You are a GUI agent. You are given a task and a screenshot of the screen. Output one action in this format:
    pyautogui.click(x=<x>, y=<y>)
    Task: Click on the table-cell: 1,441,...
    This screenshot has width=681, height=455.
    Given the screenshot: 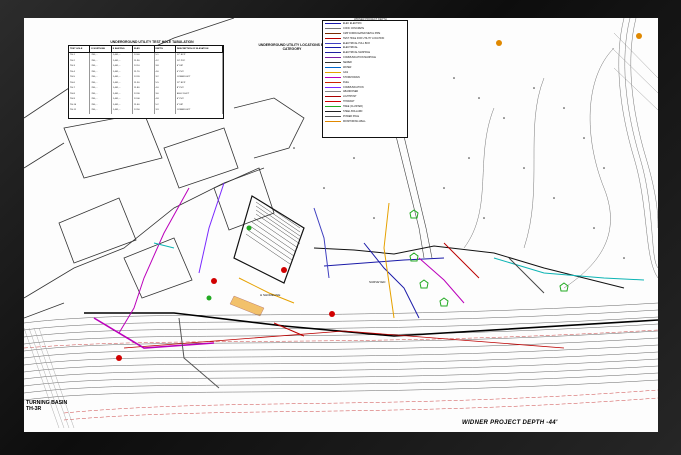 What is the action you would take?
    pyautogui.click(x=123, y=111)
    